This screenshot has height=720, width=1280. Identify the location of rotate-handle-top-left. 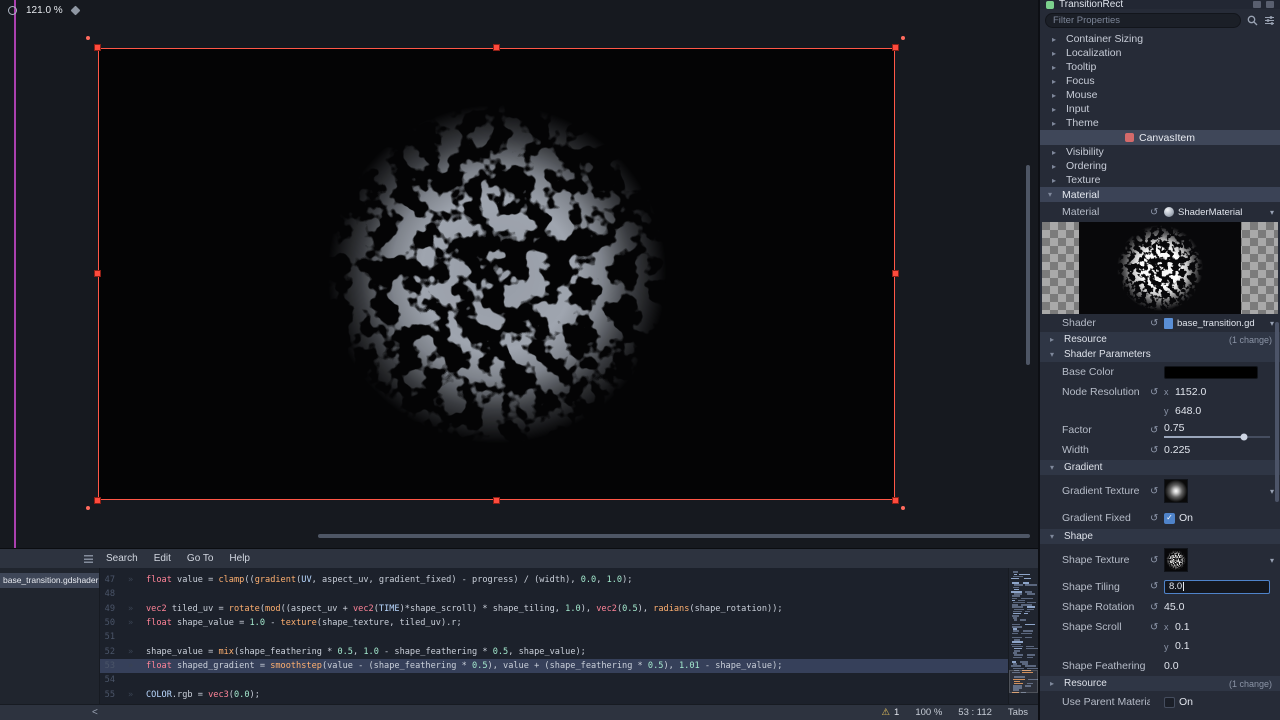
(88, 38).